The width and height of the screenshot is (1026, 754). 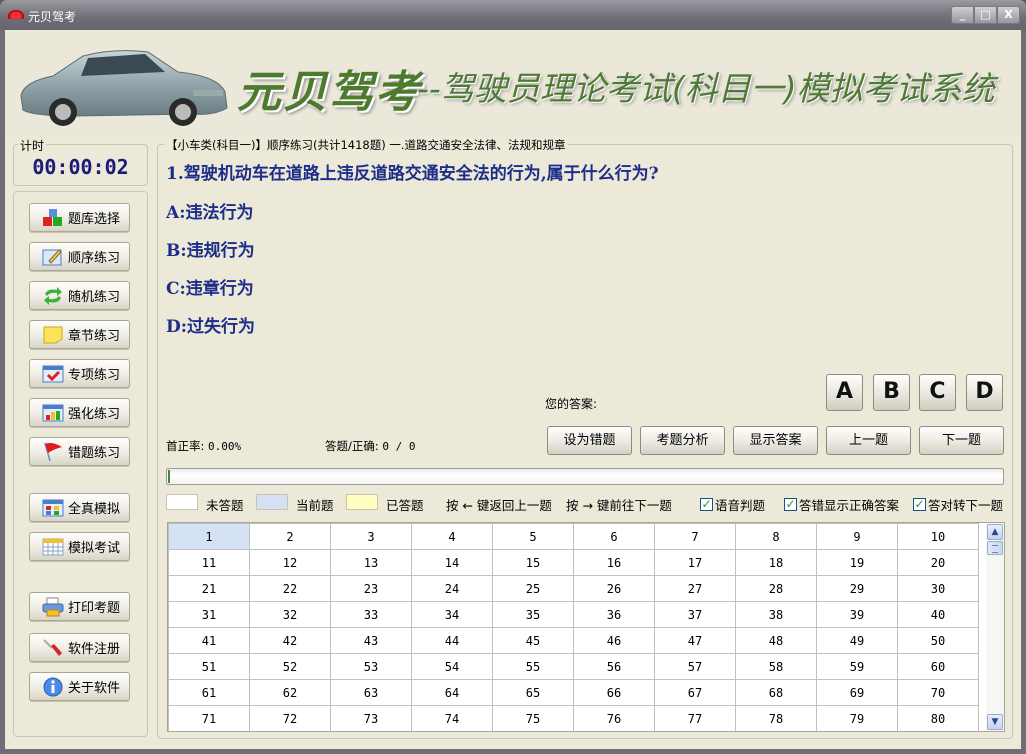 I want to click on question-number-cell: 33, so click(x=371, y=614).